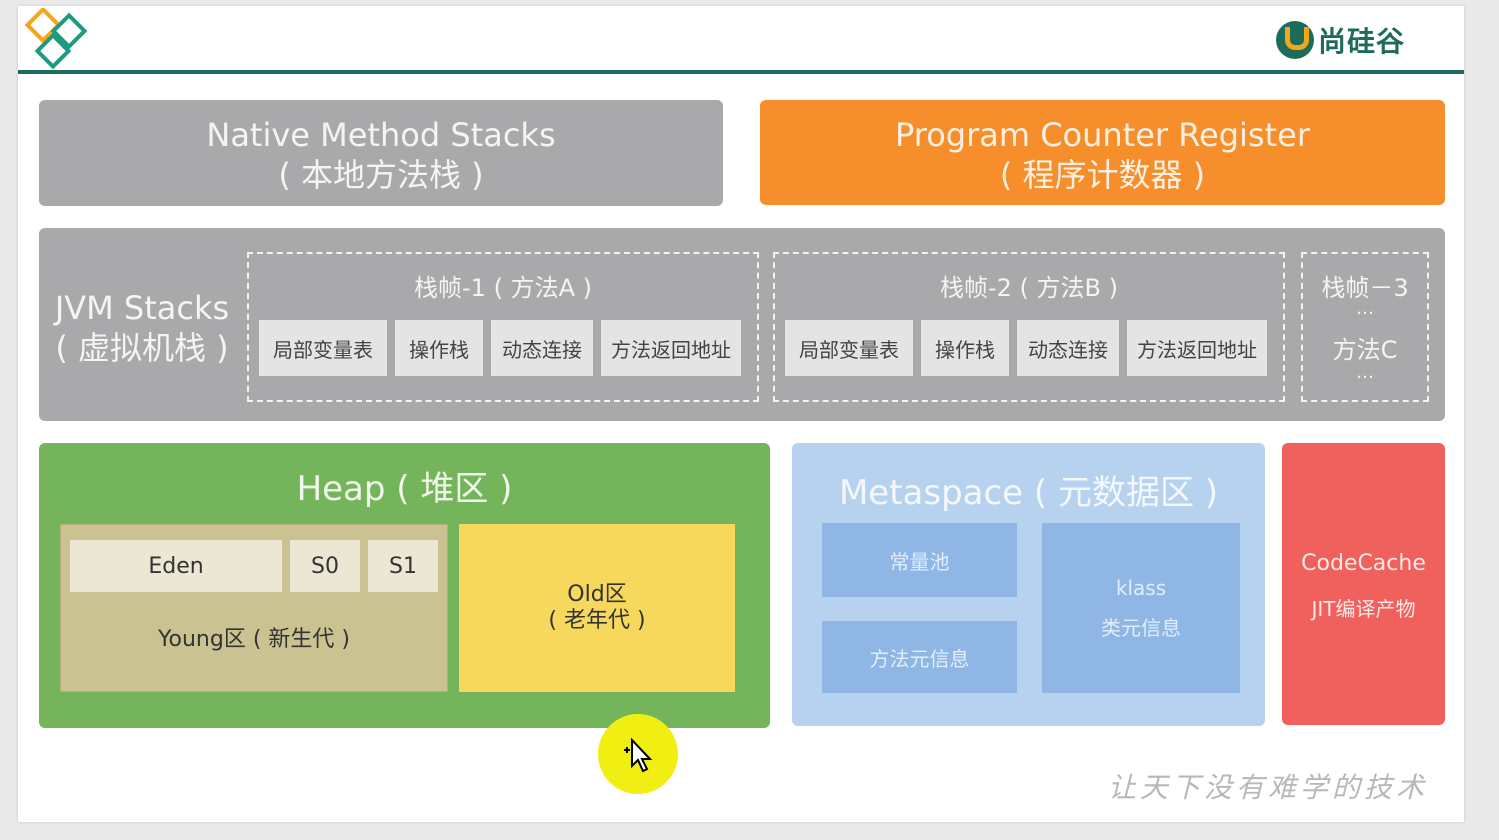 Image resolution: width=1499 pixels, height=840 pixels. Describe the element at coordinates (503, 288) in the screenshot. I see `stack-frame-1-title: 栈帧-1 ( 方法A )` at that location.